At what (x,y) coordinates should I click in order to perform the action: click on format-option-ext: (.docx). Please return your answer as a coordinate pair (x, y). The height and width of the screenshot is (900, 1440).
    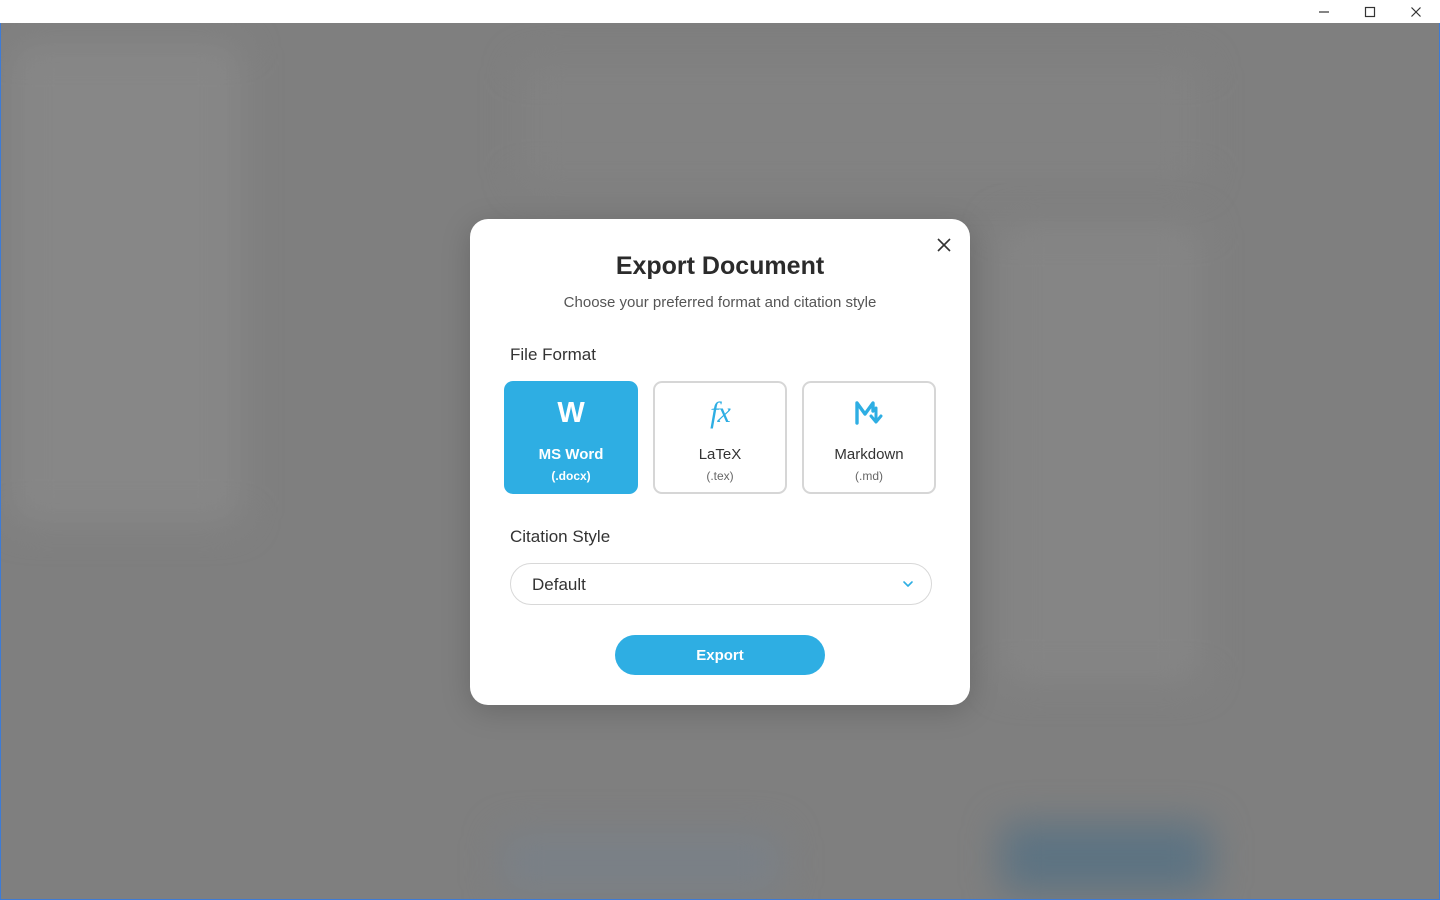
    Looking at the image, I should click on (571, 476).